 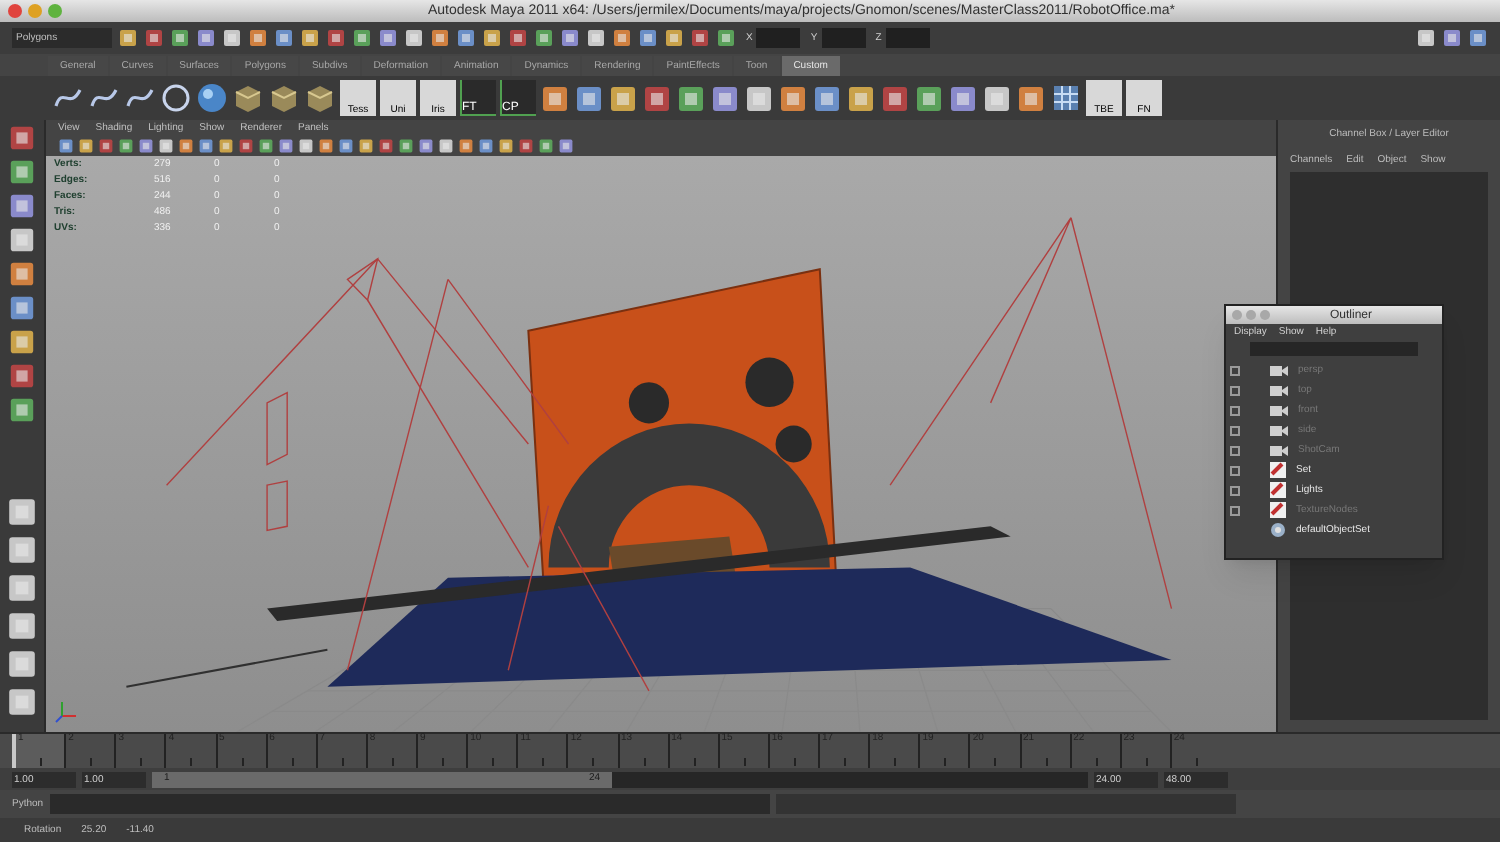 I want to click on command-field, so click(x=409, y=804).